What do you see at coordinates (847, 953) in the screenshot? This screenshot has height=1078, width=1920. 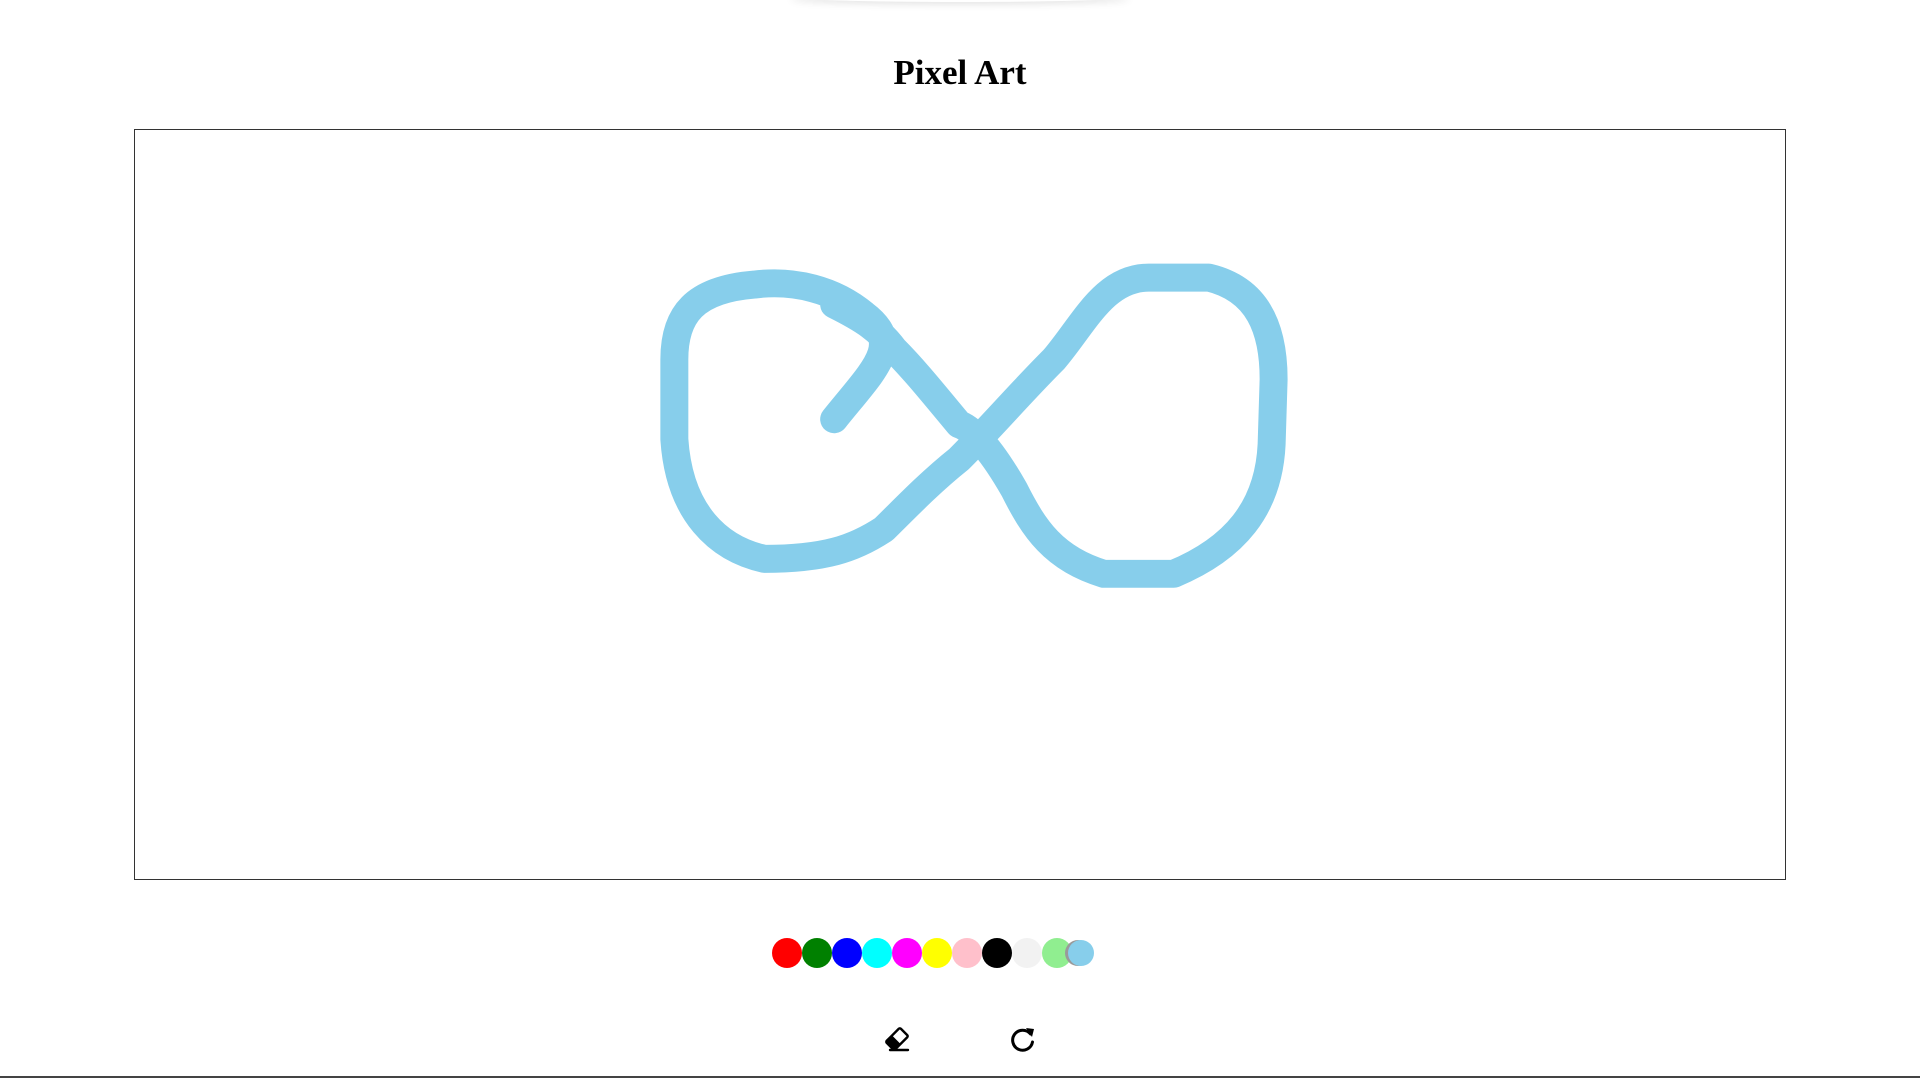 I see `color-swatch-blue` at bounding box center [847, 953].